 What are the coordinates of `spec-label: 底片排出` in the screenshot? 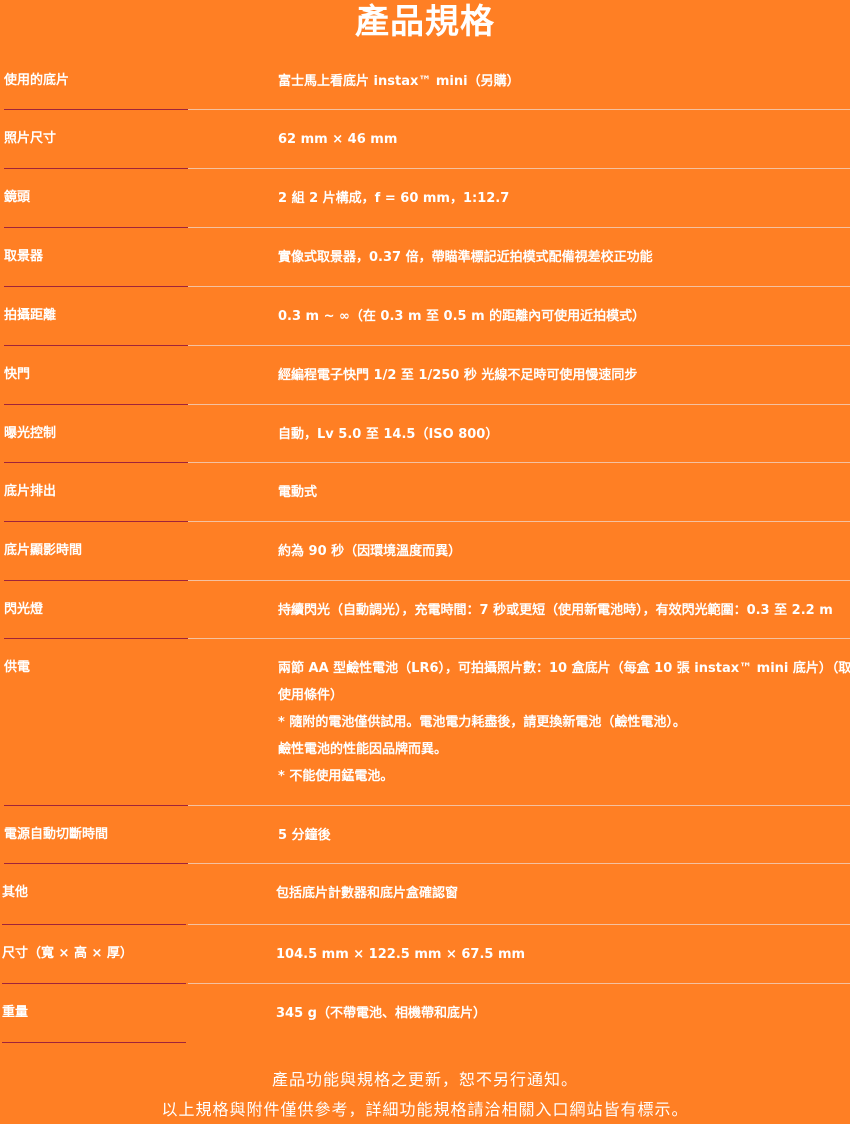 It's located at (30, 491).